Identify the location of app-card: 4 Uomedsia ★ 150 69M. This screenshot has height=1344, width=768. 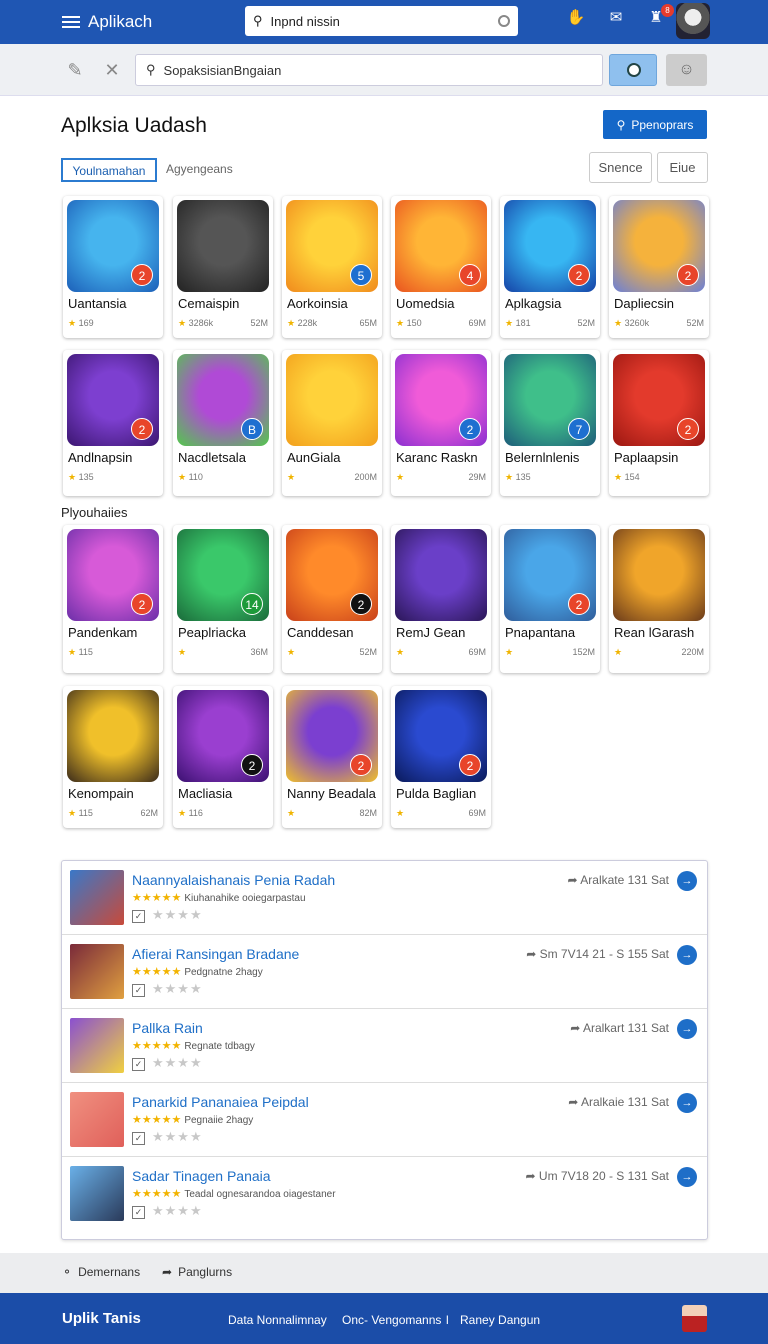
(441, 267).